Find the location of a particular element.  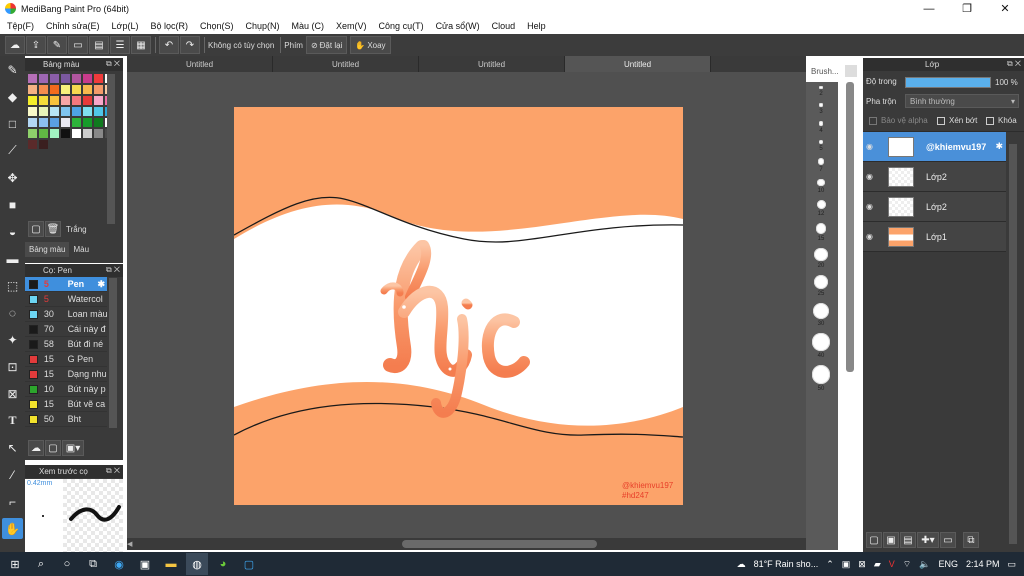

magic-wand-icon: ✦ is located at coordinates (12, 339).